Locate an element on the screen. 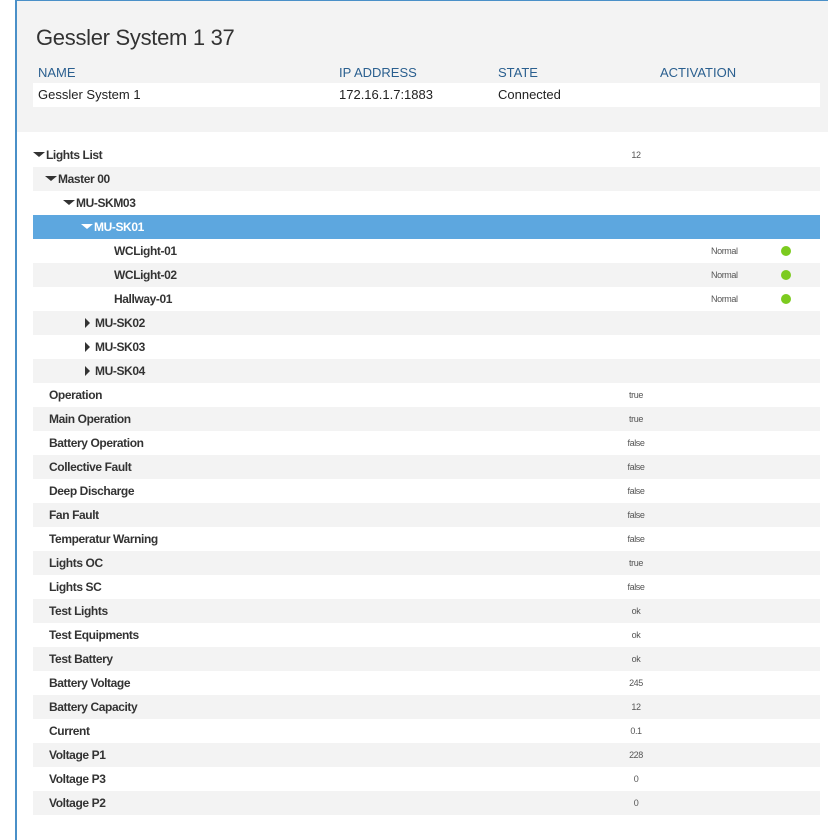 The height and width of the screenshot is (840, 828). tree-node-lights-list: Lights List 12 is located at coordinates (426, 155).